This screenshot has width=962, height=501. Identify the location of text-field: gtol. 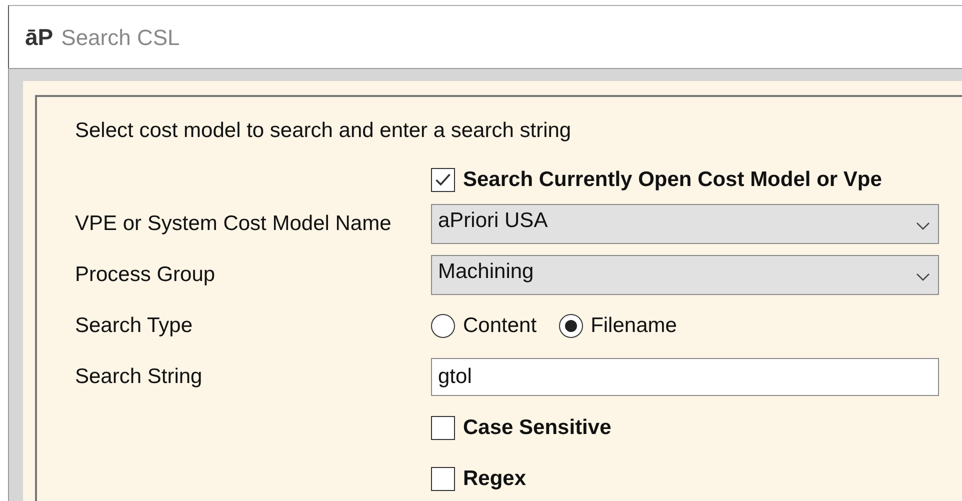
(685, 377).